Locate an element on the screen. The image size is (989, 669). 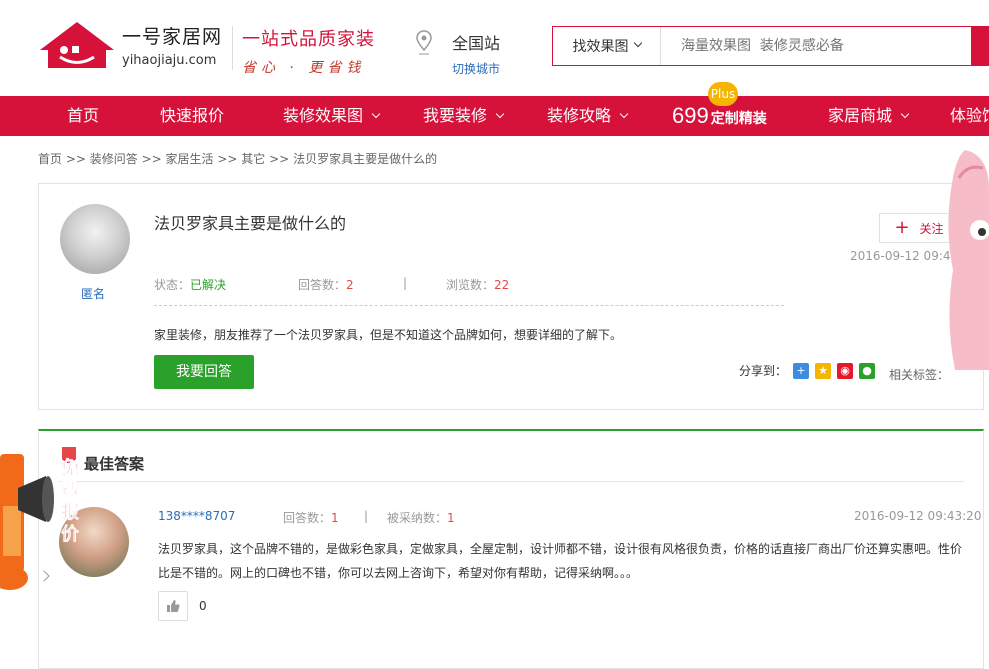
asker-avatar is located at coordinates (95, 239).